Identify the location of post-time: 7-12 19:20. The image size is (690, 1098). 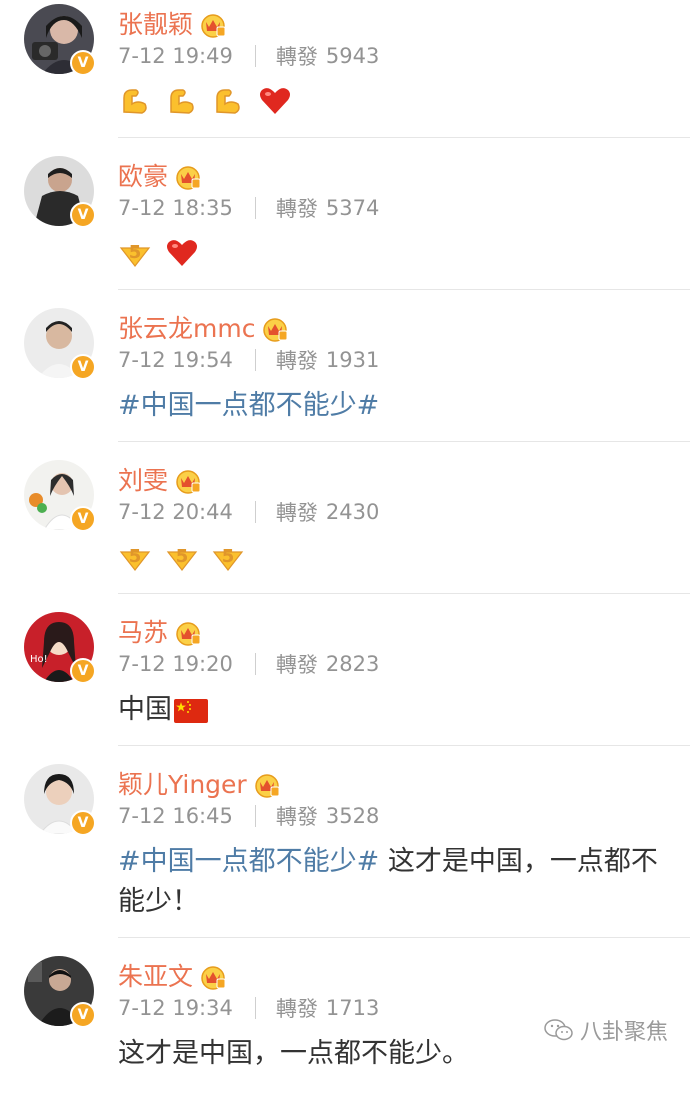
(175, 664).